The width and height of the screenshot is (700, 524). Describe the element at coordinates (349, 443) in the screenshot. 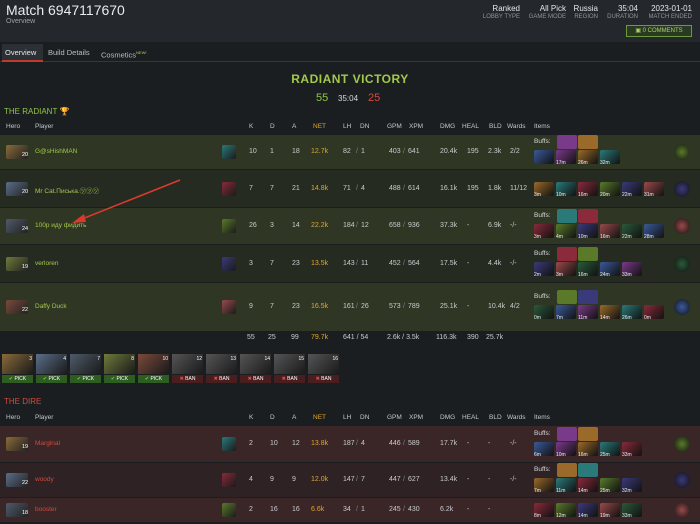

I see `stat-lh: 187` at that location.